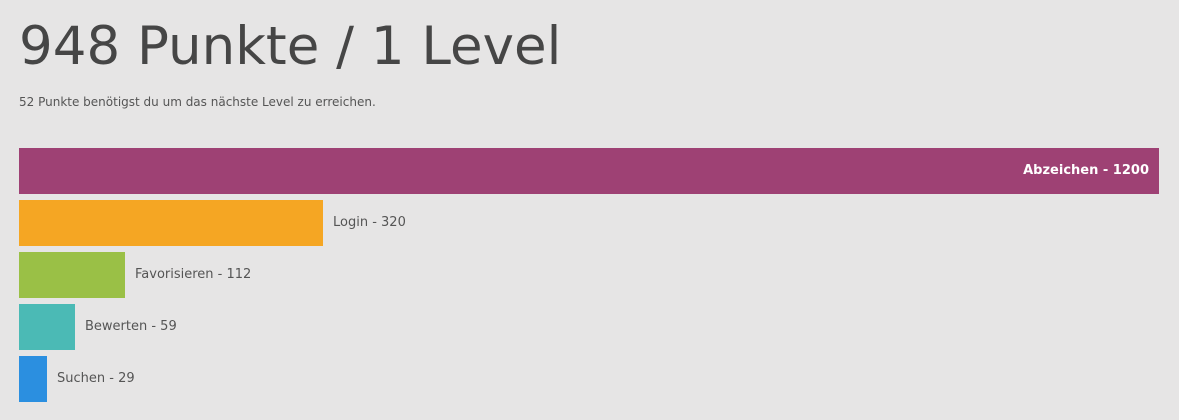 The image size is (1179, 420). I want to click on bar-row-suchen: Suchen - 29, so click(589, 379).